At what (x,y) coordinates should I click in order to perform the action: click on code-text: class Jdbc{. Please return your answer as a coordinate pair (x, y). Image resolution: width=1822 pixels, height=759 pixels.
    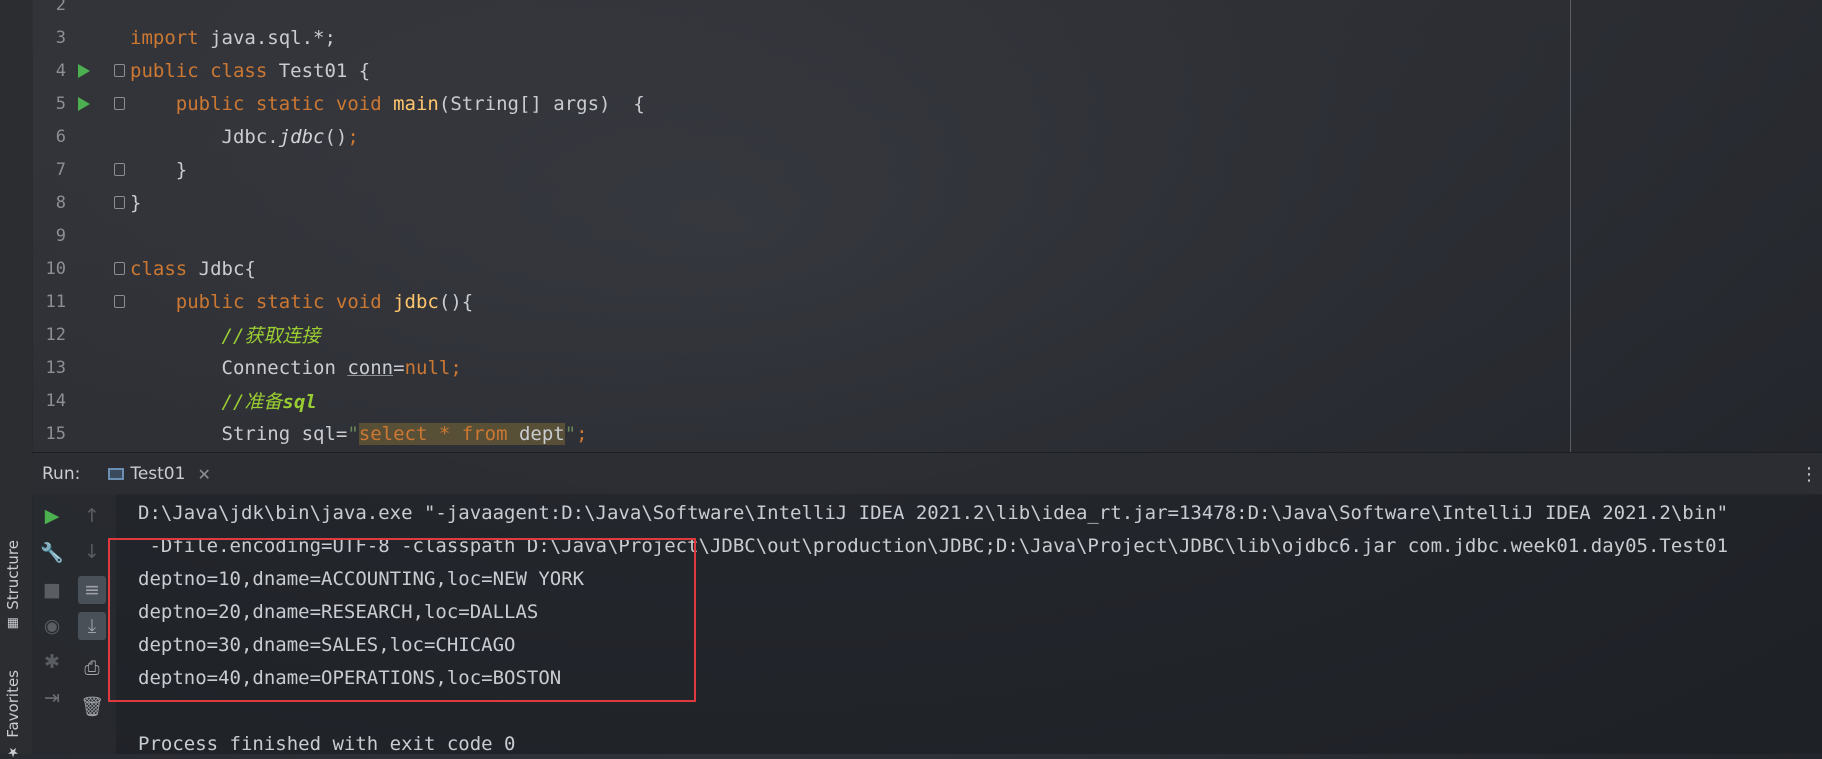
    Looking at the image, I should click on (193, 268).